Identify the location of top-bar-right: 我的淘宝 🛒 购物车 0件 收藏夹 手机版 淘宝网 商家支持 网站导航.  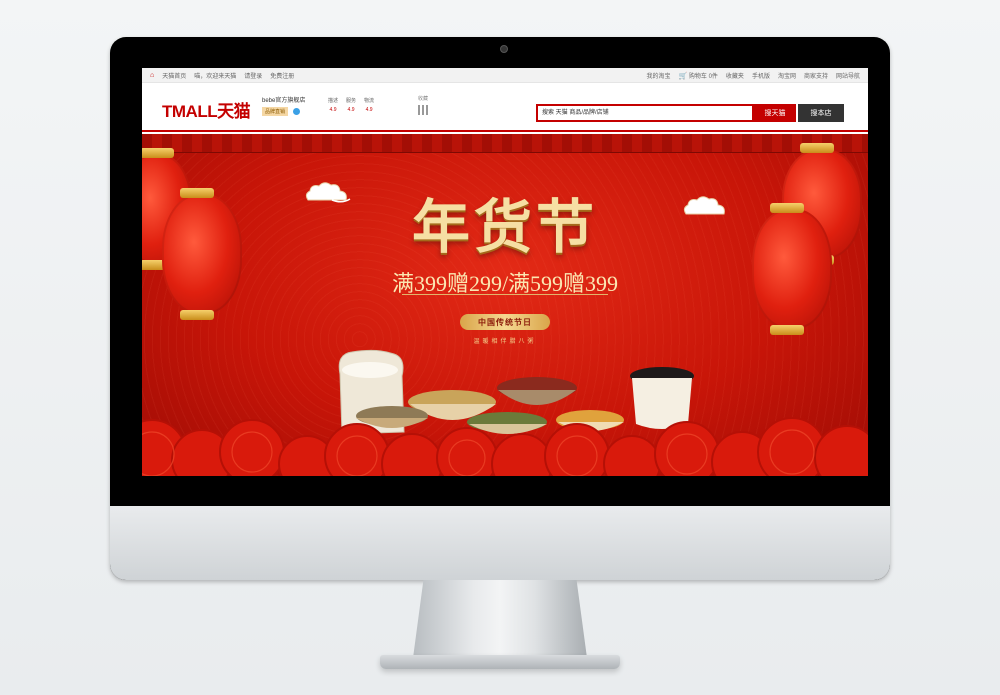
(754, 75).